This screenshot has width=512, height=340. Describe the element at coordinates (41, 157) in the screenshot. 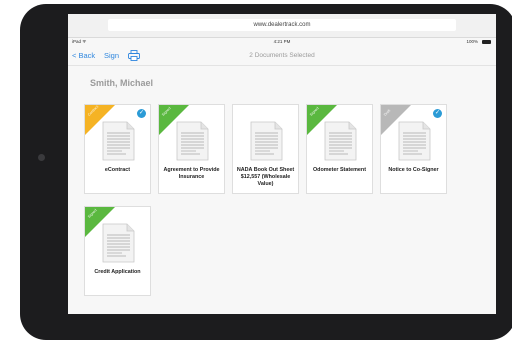

I see `front-camera` at that location.